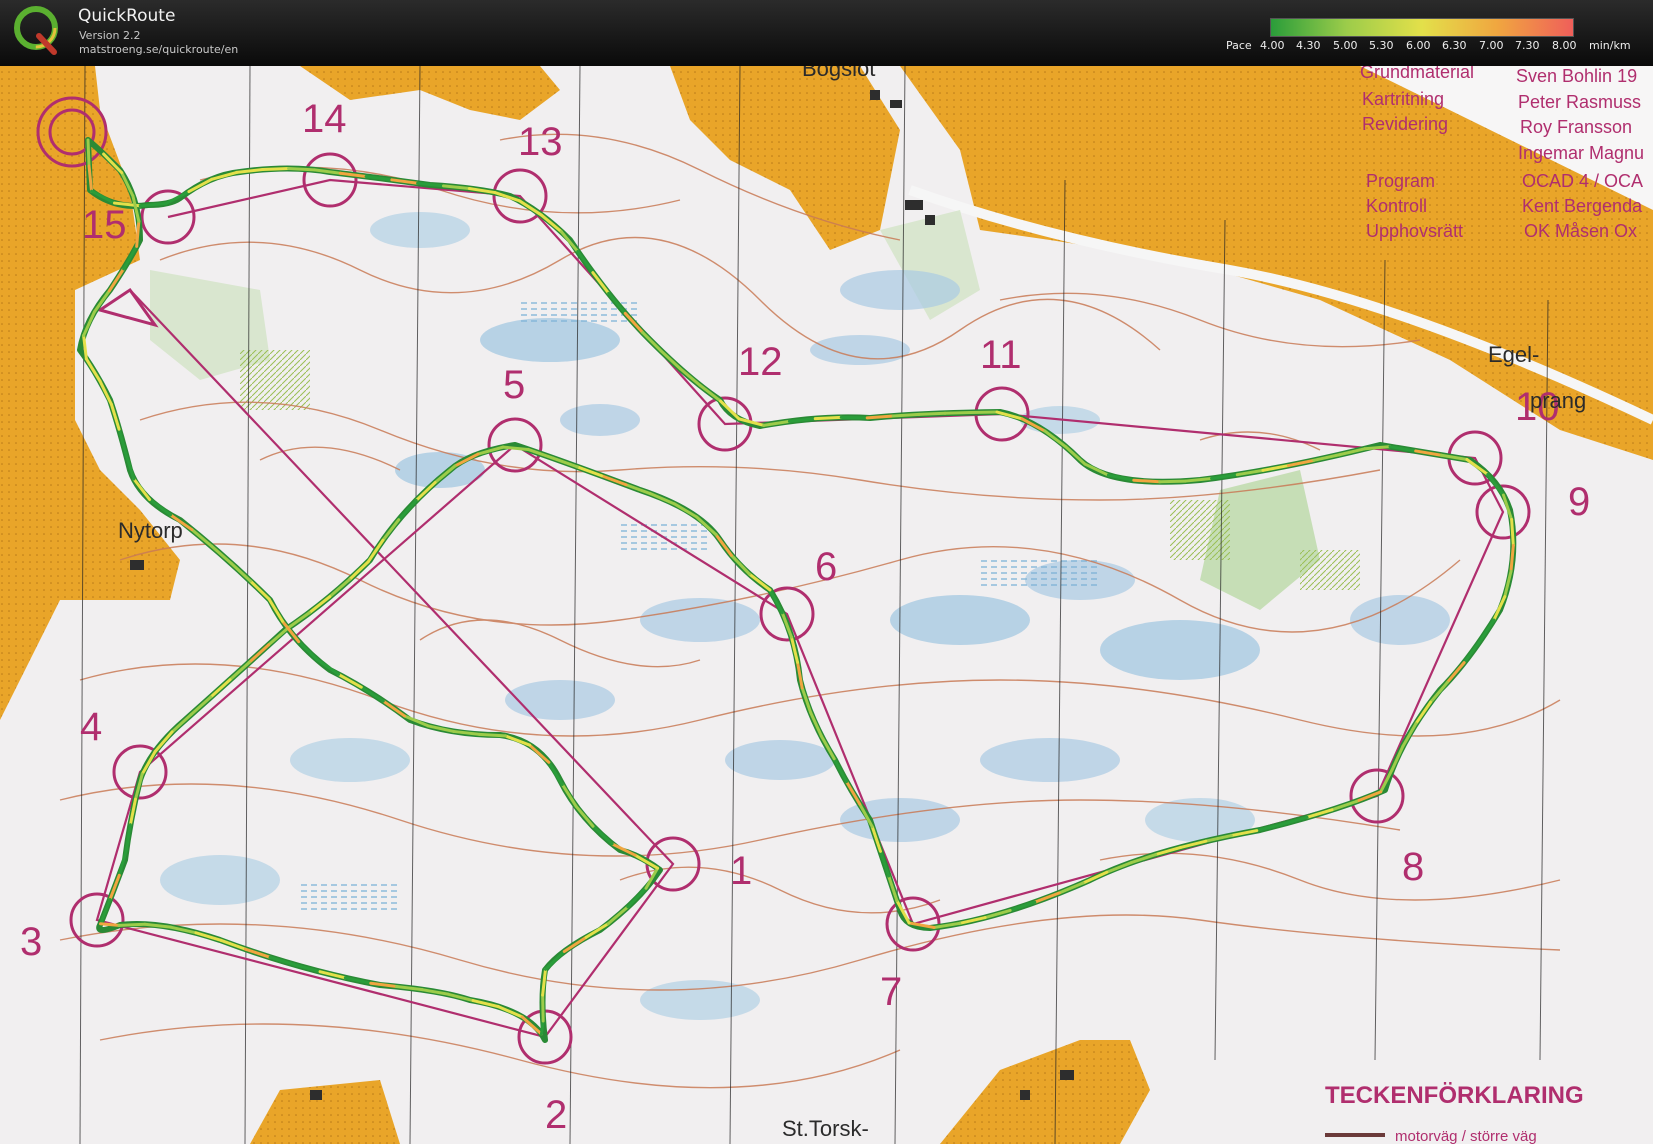 This screenshot has height=1144, width=1653. What do you see at coordinates (91, 727) in the screenshot?
I see `control-number: 4` at bounding box center [91, 727].